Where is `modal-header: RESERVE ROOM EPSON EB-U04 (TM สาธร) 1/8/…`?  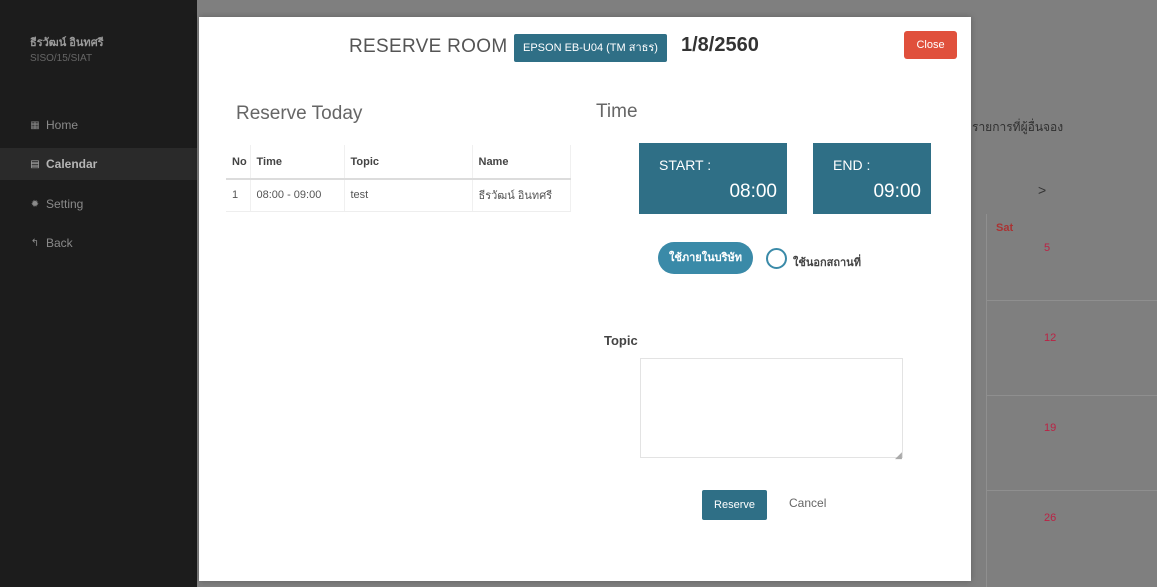 modal-header: RESERVE ROOM EPSON EB-U04 (TM สาธร) 1/8/… is located at coordinates (585, 47).